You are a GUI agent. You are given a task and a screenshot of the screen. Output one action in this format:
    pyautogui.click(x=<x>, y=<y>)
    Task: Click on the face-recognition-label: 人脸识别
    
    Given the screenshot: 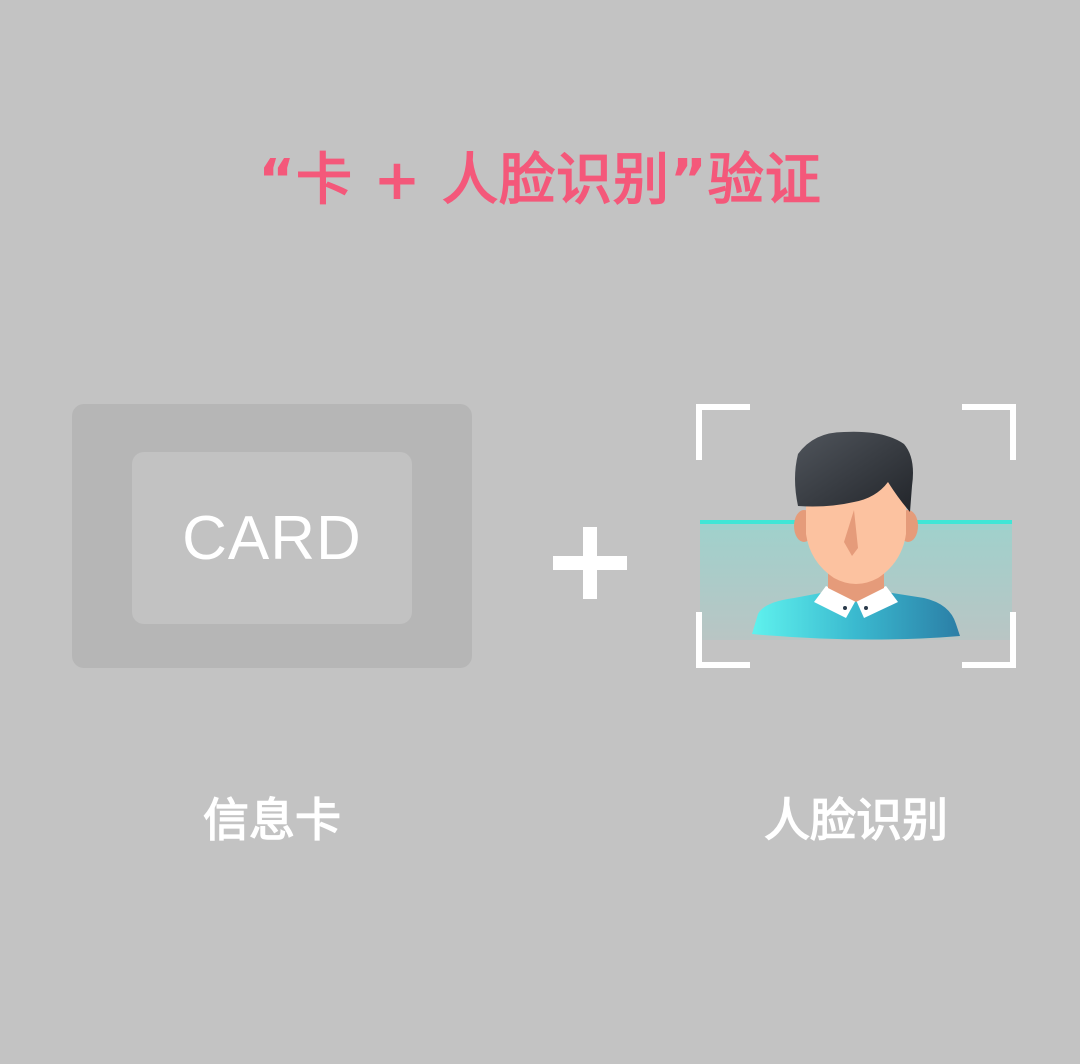 What is the action you would take?
    pyautogui.click(x=856, y=820)
    